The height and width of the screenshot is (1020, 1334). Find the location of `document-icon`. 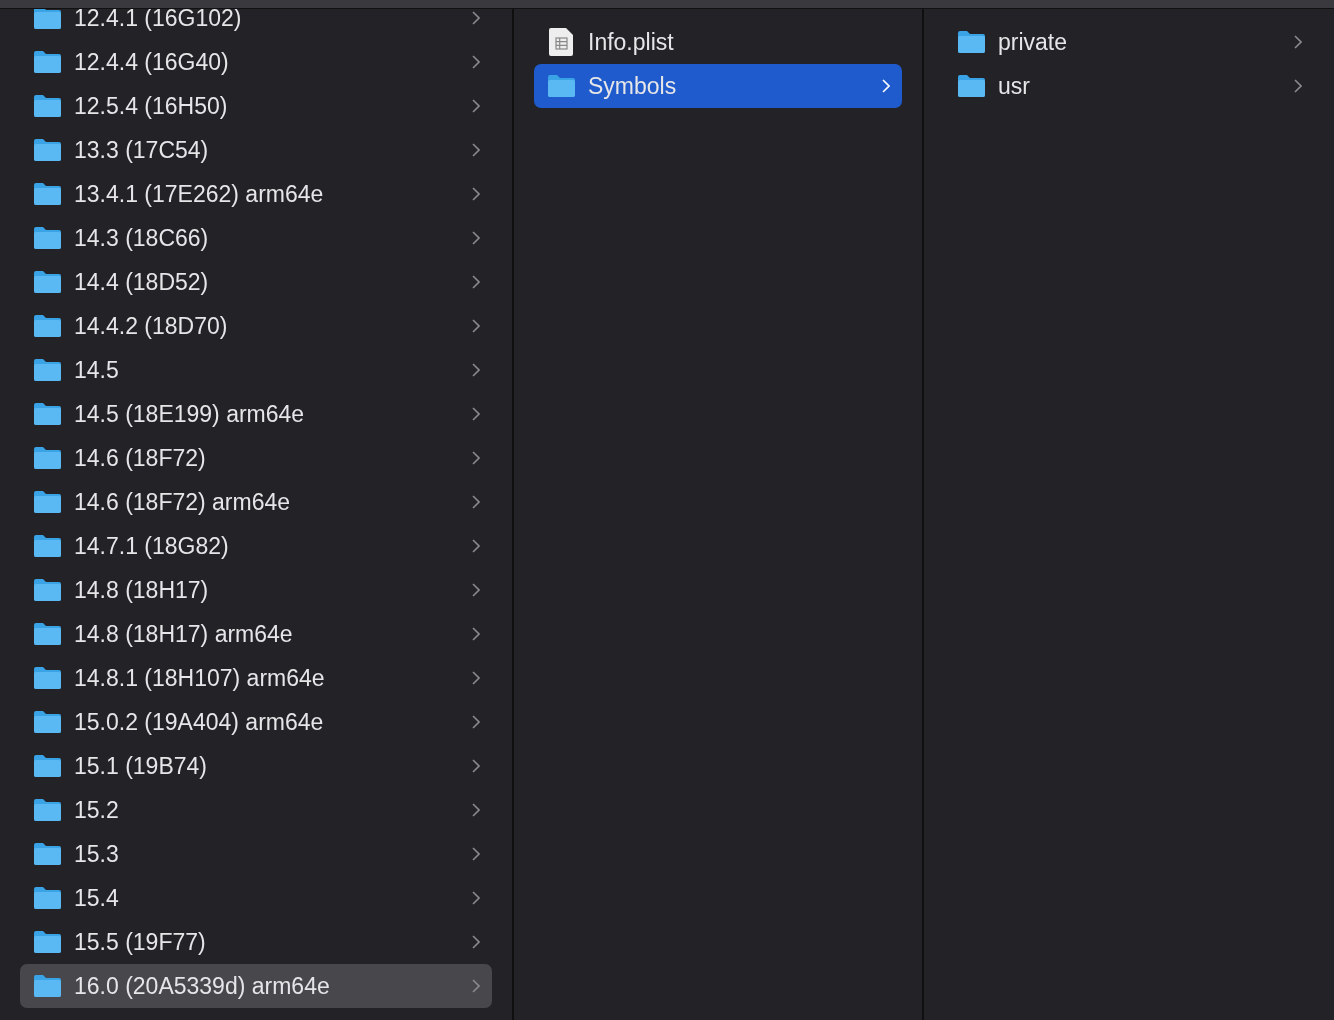

document-icon is located at coordinates (561, 42).